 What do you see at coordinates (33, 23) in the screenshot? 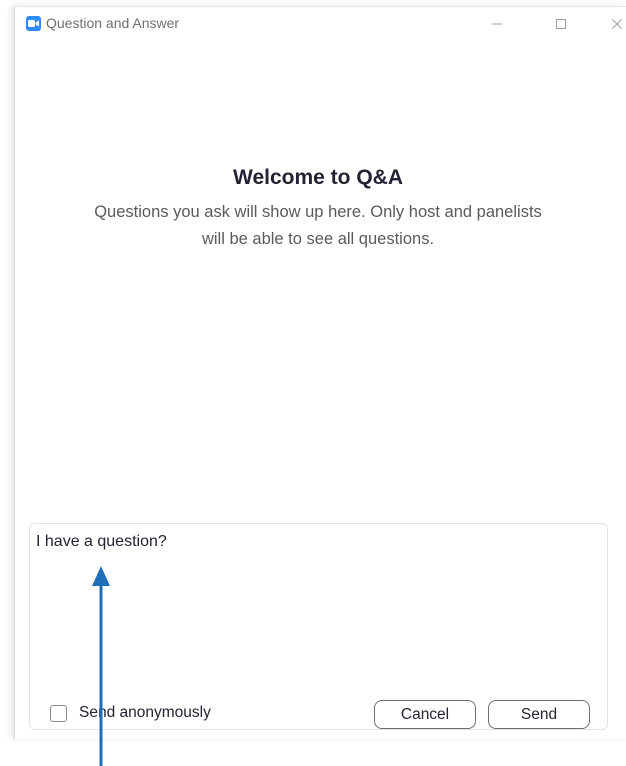
I see `zoom-video-camera-icon` at bounding box center [33, 23].